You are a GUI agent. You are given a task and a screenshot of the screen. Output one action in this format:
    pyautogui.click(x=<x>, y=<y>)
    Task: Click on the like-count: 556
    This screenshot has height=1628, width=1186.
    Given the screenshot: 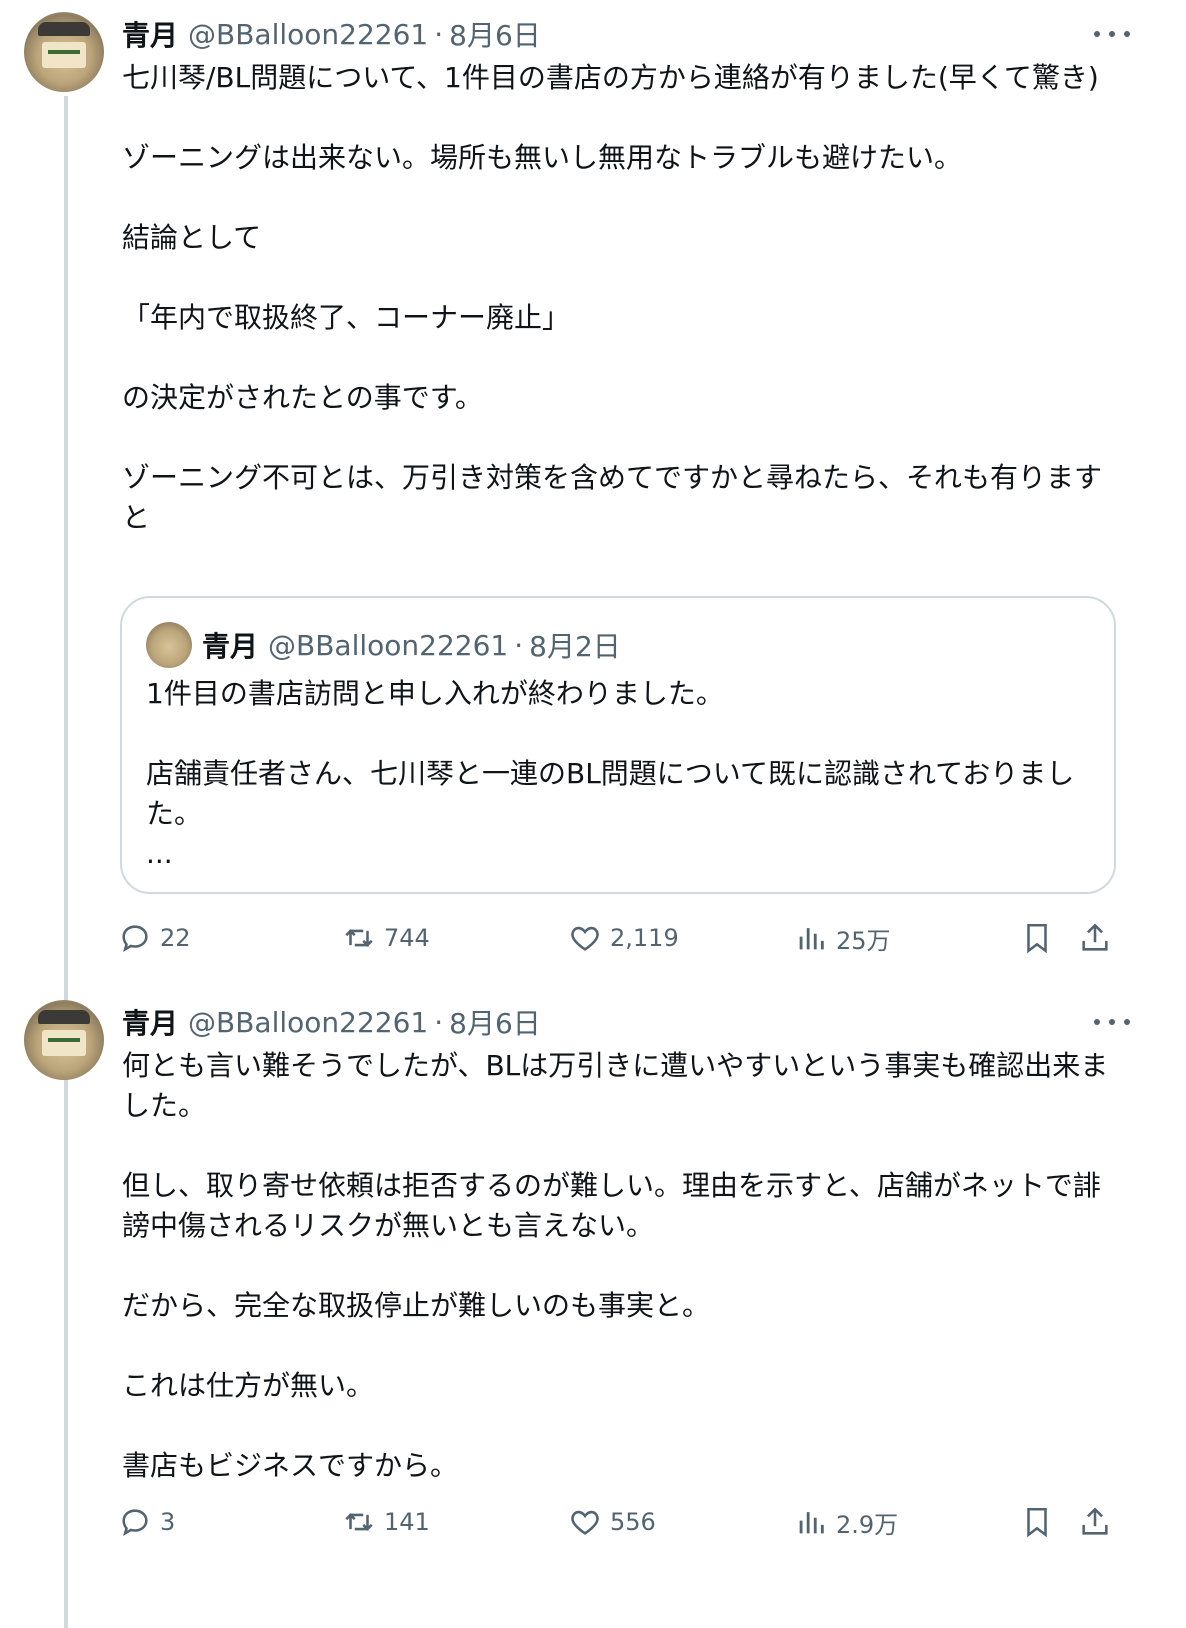 What is the action you would take?
    pyautogui.click(x=633, y=1522)
    